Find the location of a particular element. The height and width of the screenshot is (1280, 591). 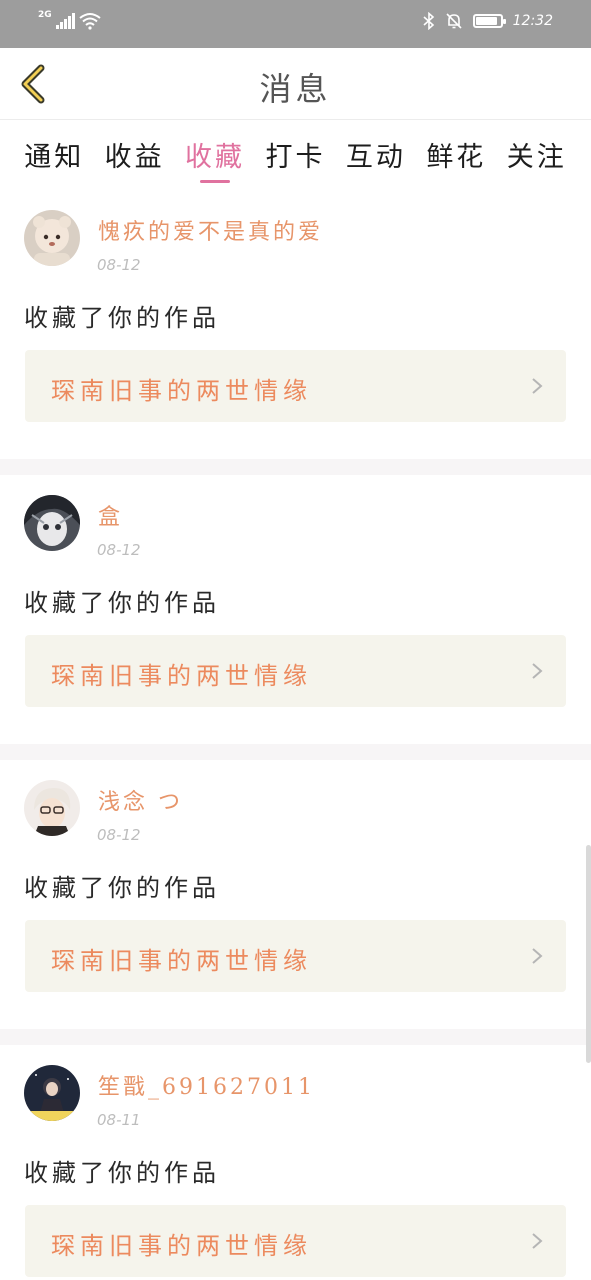

username: 盒 is located at coordinates (110, 515).